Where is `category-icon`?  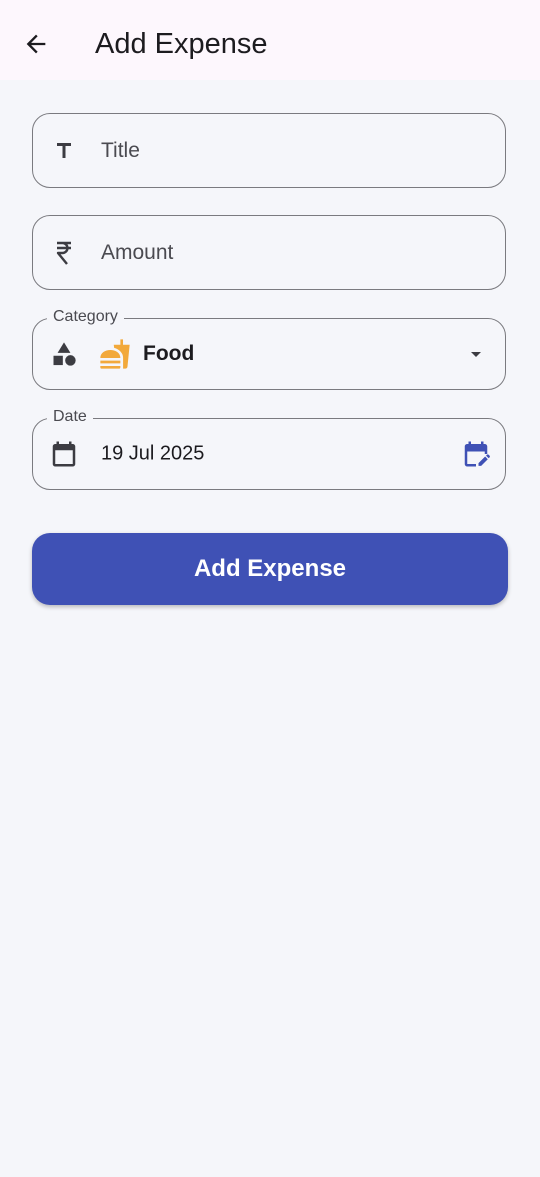 category-icon is located at coordinates (64, 354).